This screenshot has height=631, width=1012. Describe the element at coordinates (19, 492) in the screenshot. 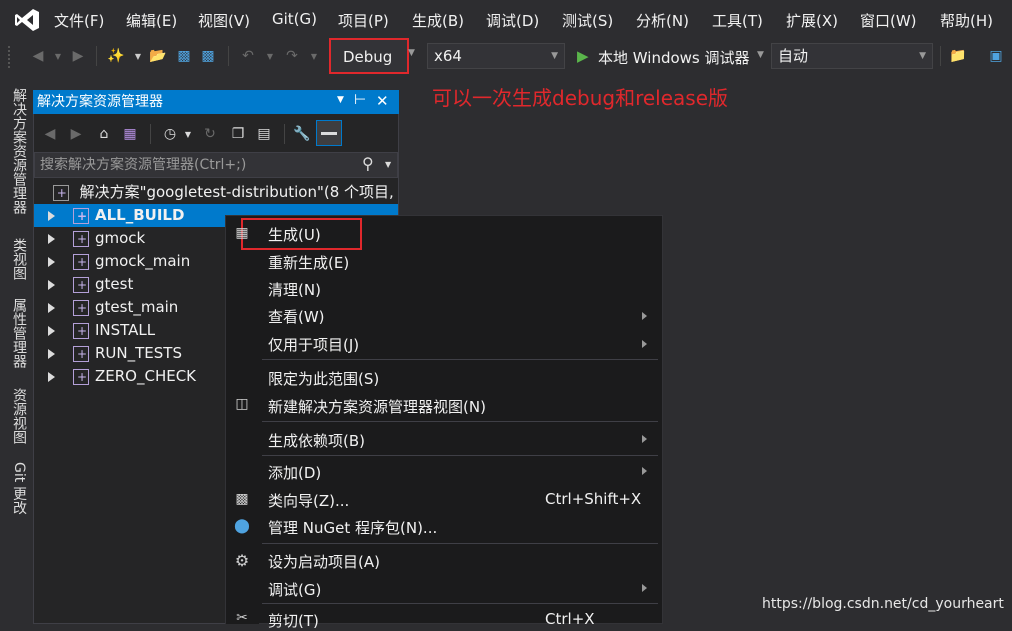

I see `left-tab-git-changes: Git 更改` at that location.